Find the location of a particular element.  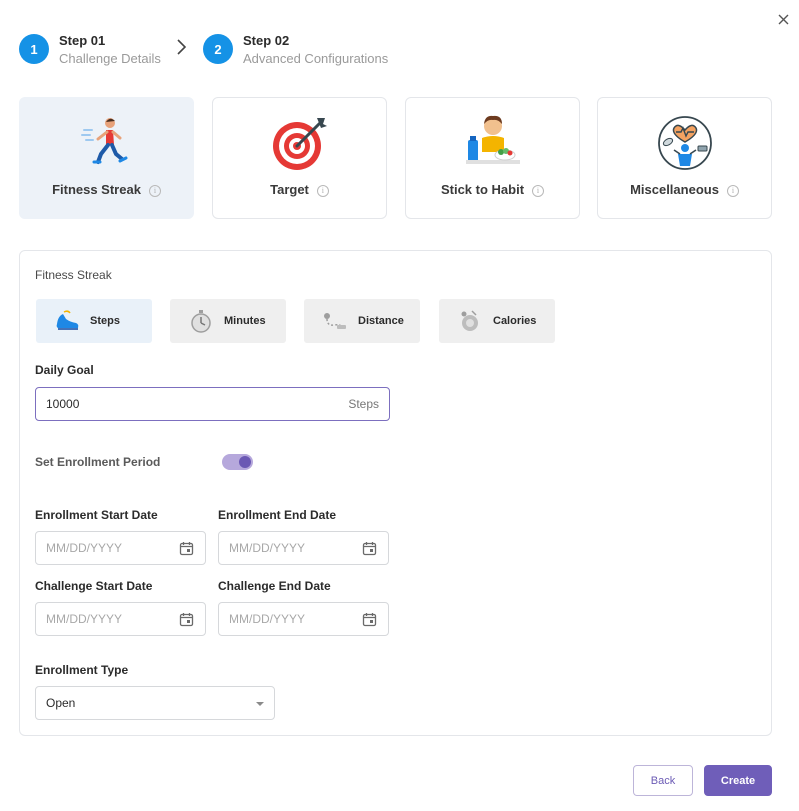

enrollment-start-label: Enrollment Start Date is located at coordinates (96, 515).